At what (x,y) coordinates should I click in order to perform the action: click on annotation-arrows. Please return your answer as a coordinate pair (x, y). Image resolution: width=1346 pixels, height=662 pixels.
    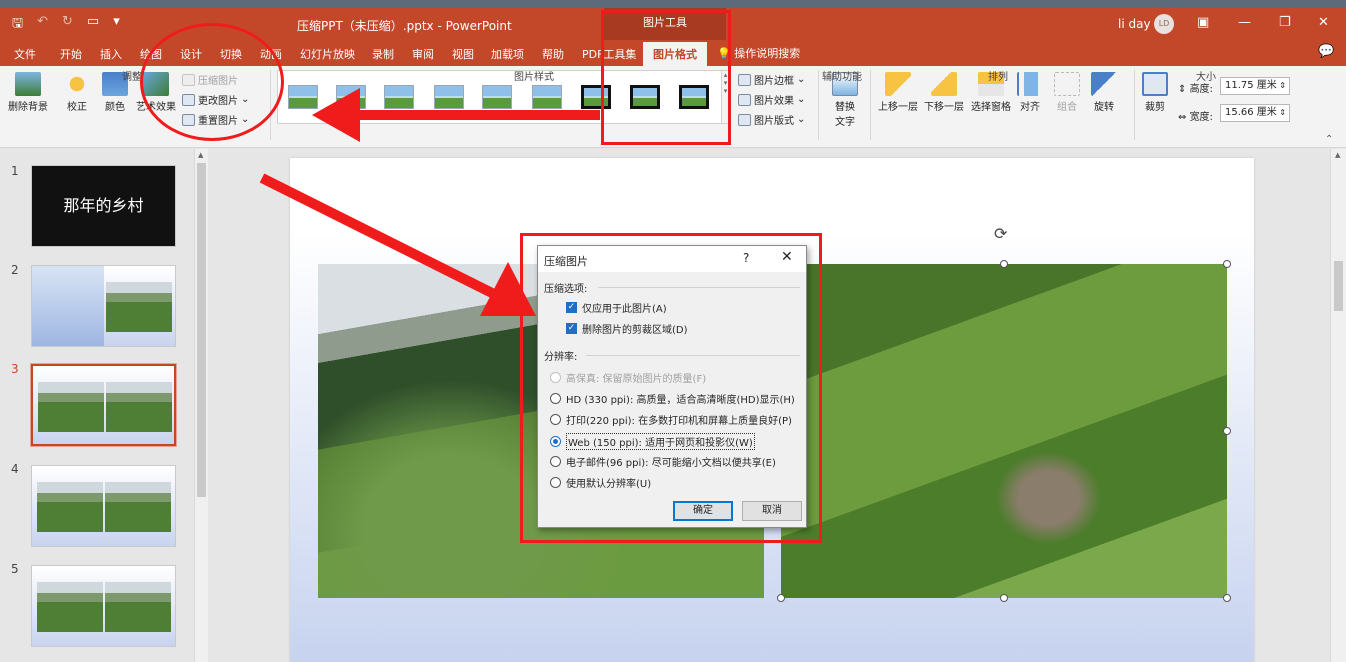
    Looking at the image, I should click on (429, 202).